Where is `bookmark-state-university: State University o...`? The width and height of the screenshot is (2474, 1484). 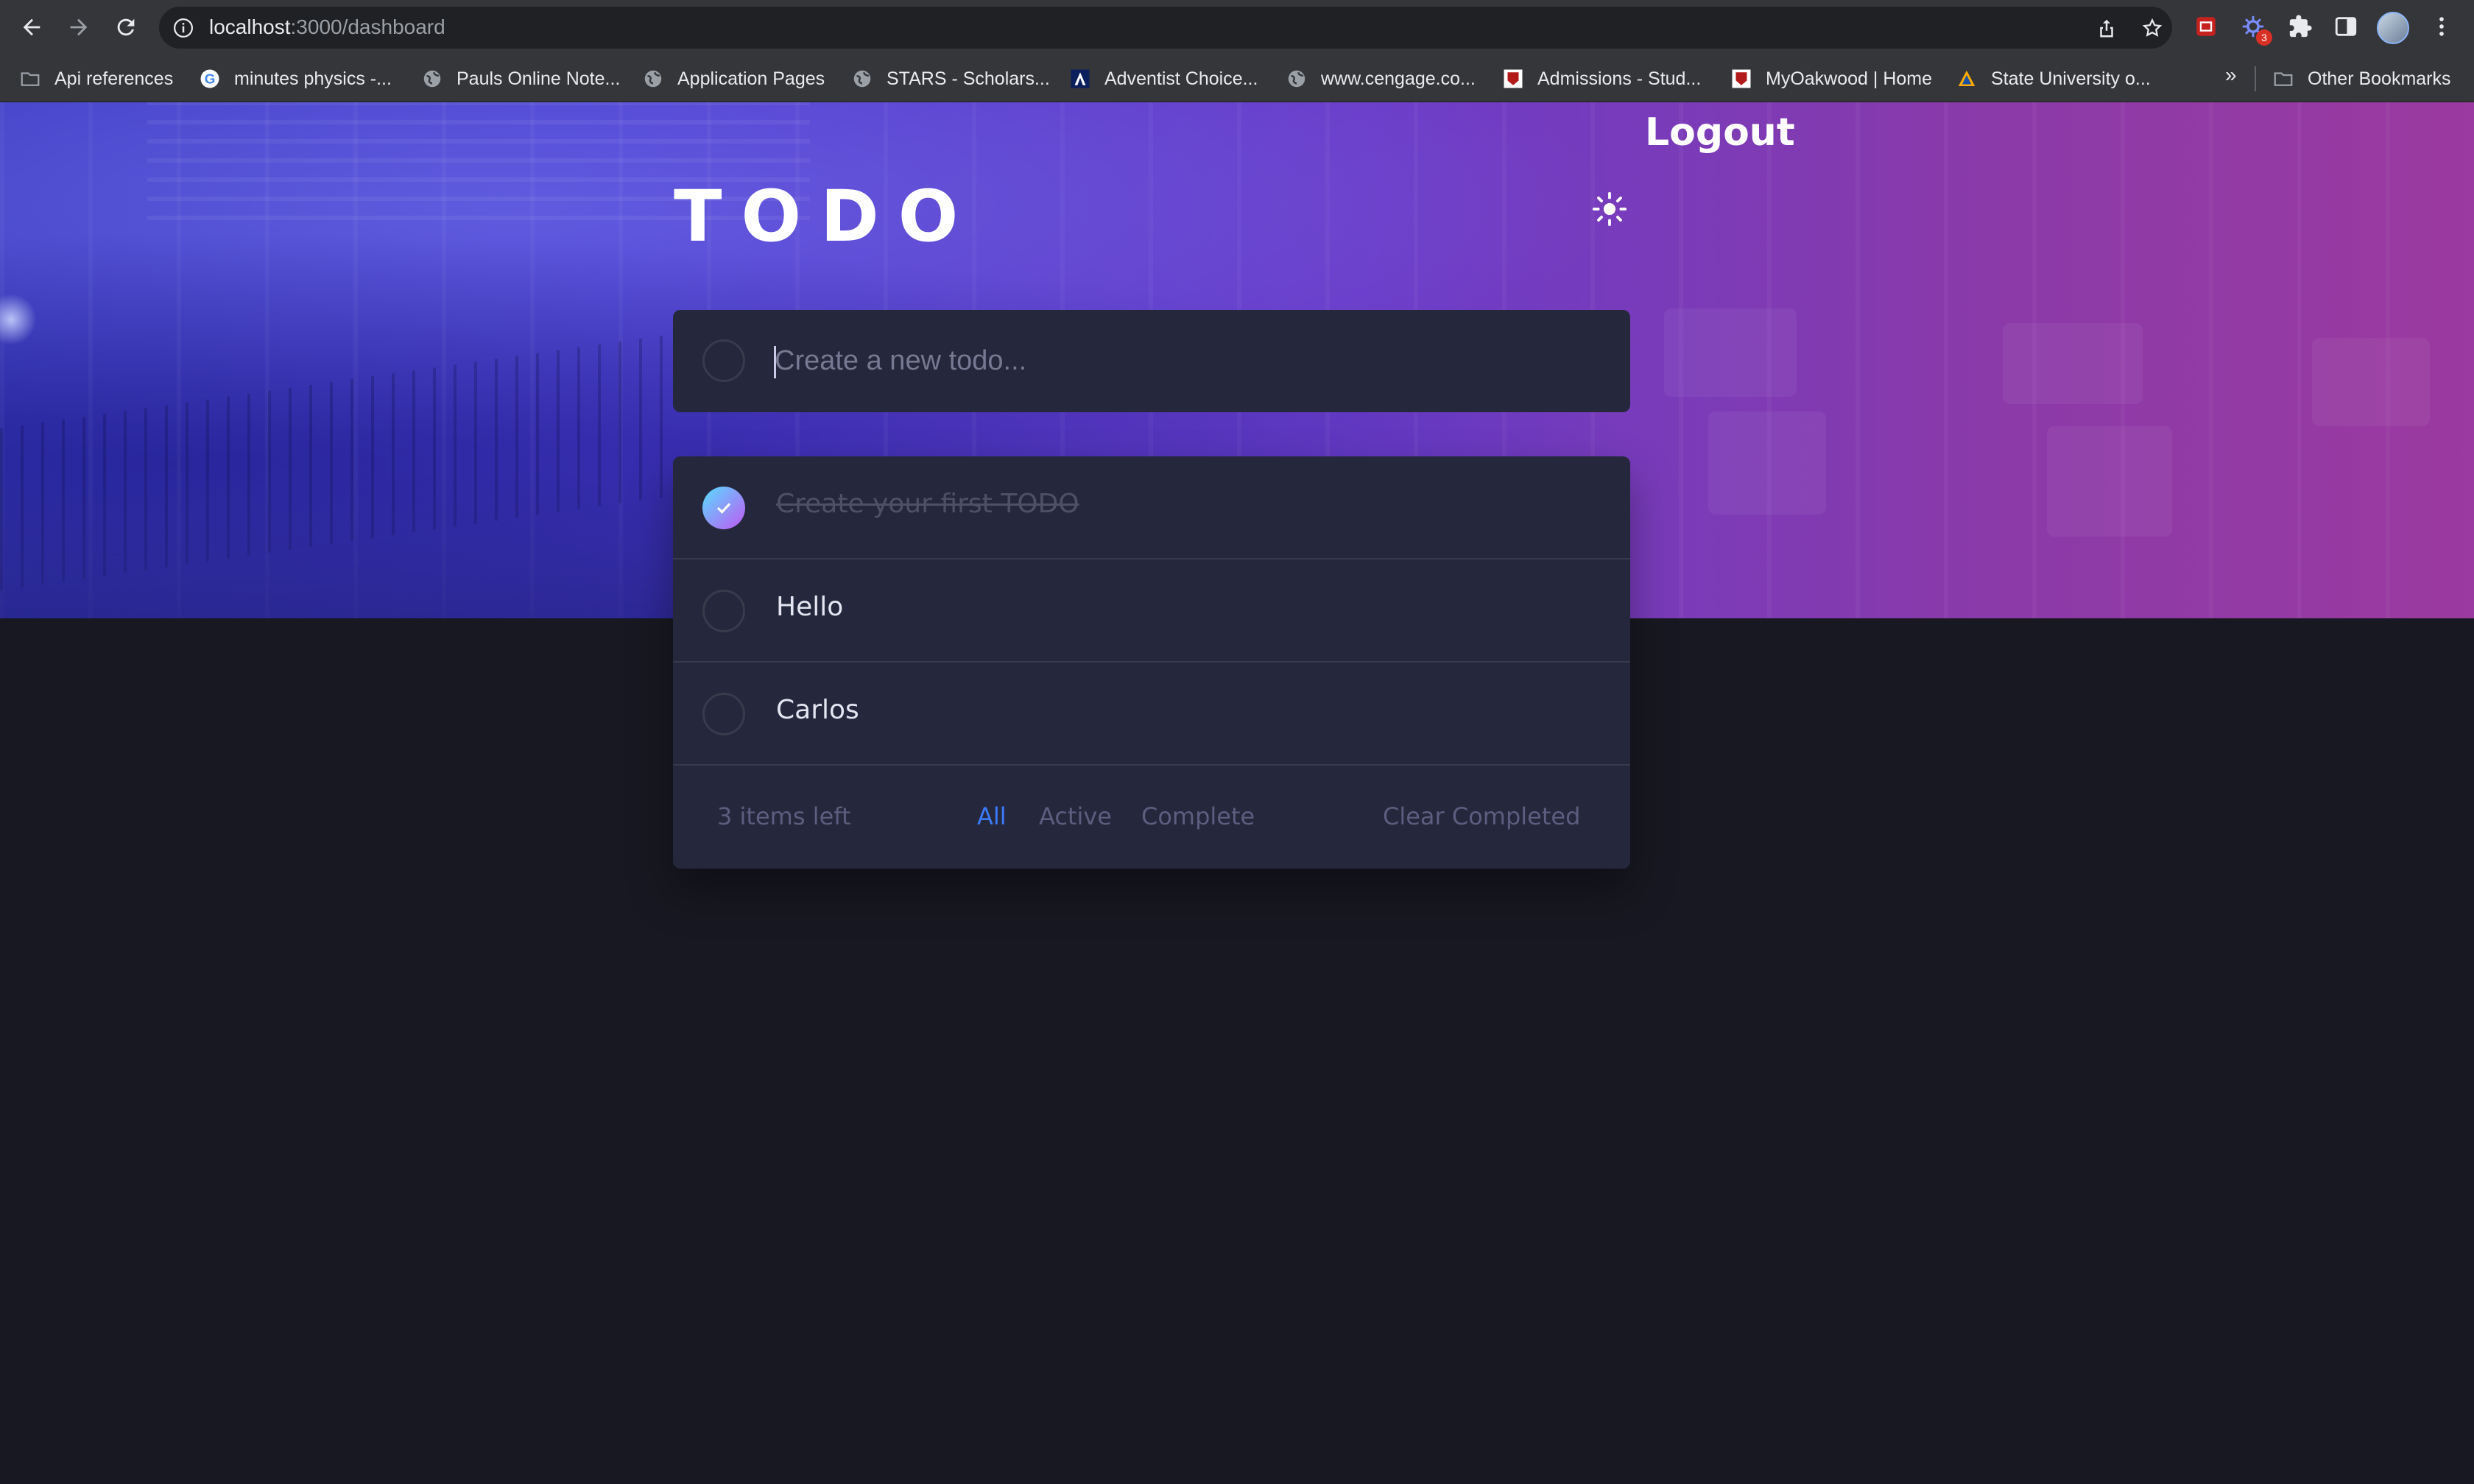 bookmark-state-university: State University o... is located at coordinates (2053, 79).